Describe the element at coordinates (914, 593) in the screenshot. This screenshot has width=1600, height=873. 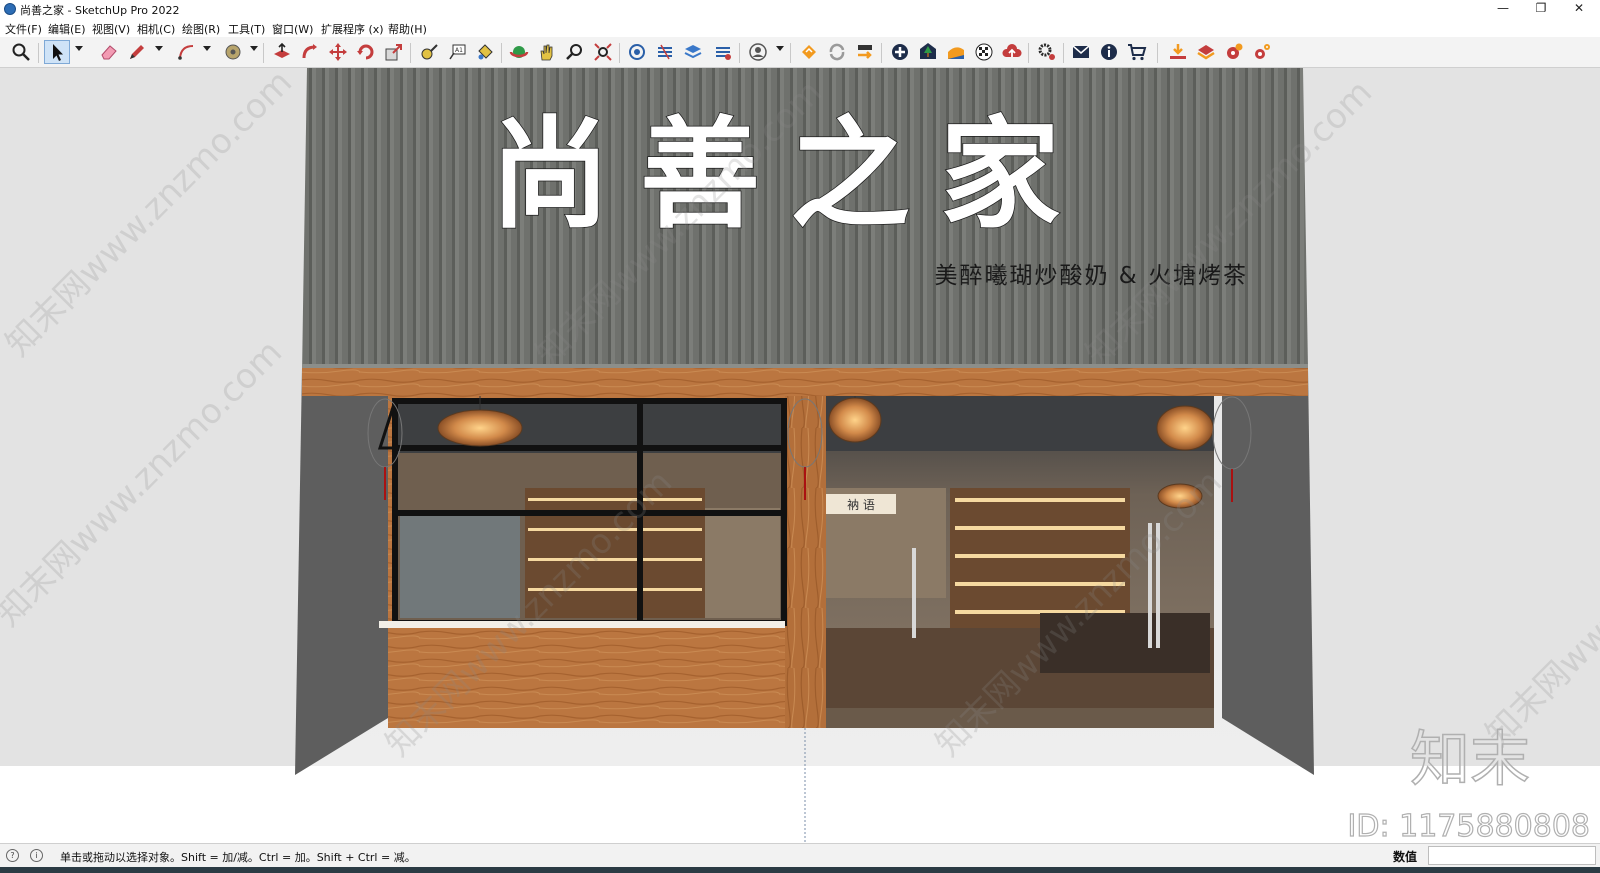
I see `door-handle-left` at that location.